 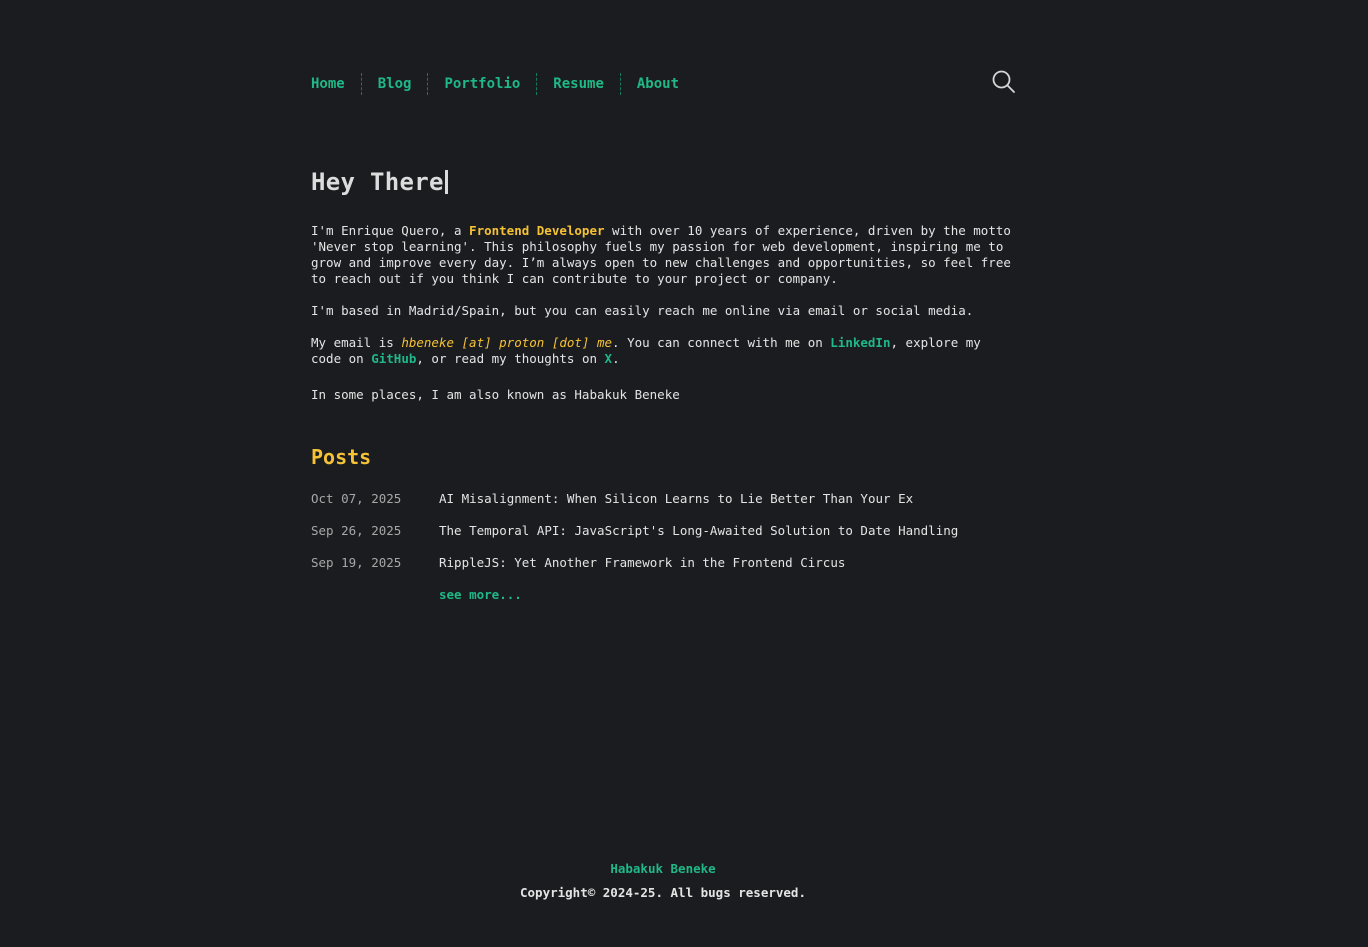 I want to click on footer-name-link: Habakuk Beneke, so click(x=663, y=869).